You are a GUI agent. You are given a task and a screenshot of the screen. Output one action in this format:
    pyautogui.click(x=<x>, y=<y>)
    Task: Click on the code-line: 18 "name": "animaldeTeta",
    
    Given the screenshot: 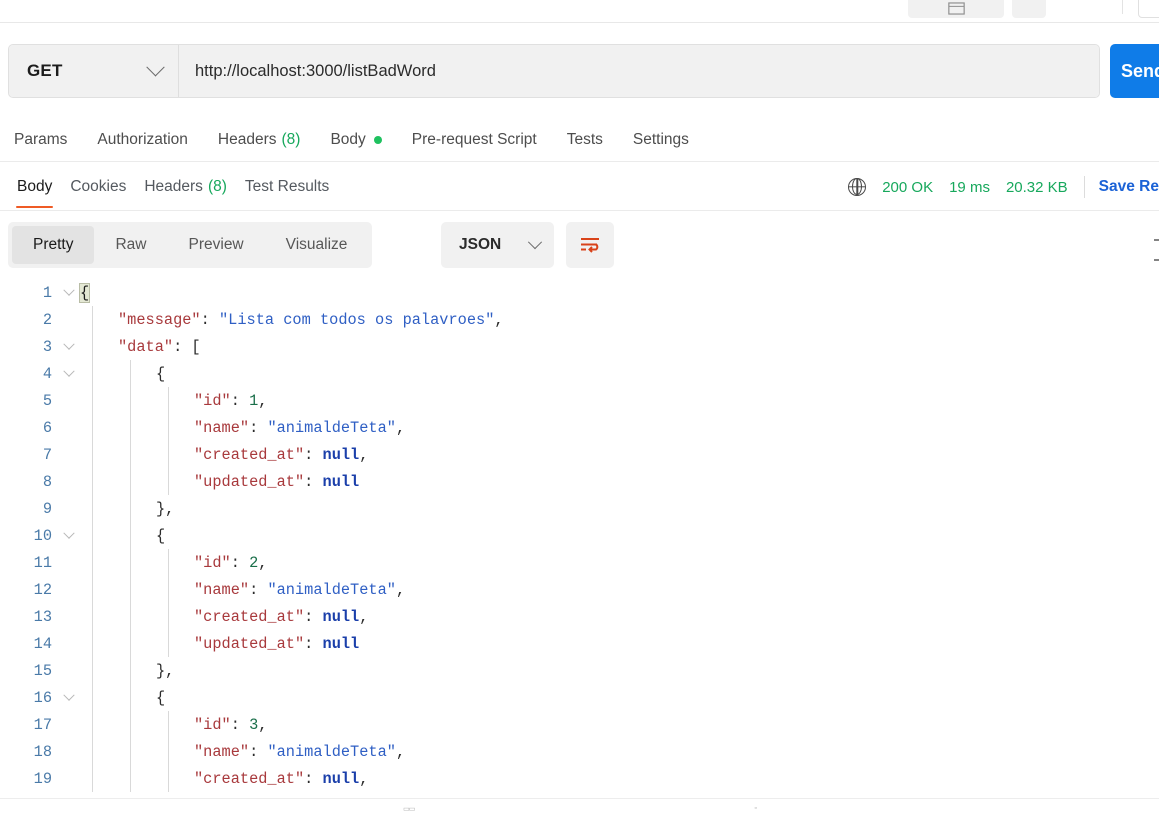 What is the action you would take?
    pyautogui.click(x=579, y=751)
    